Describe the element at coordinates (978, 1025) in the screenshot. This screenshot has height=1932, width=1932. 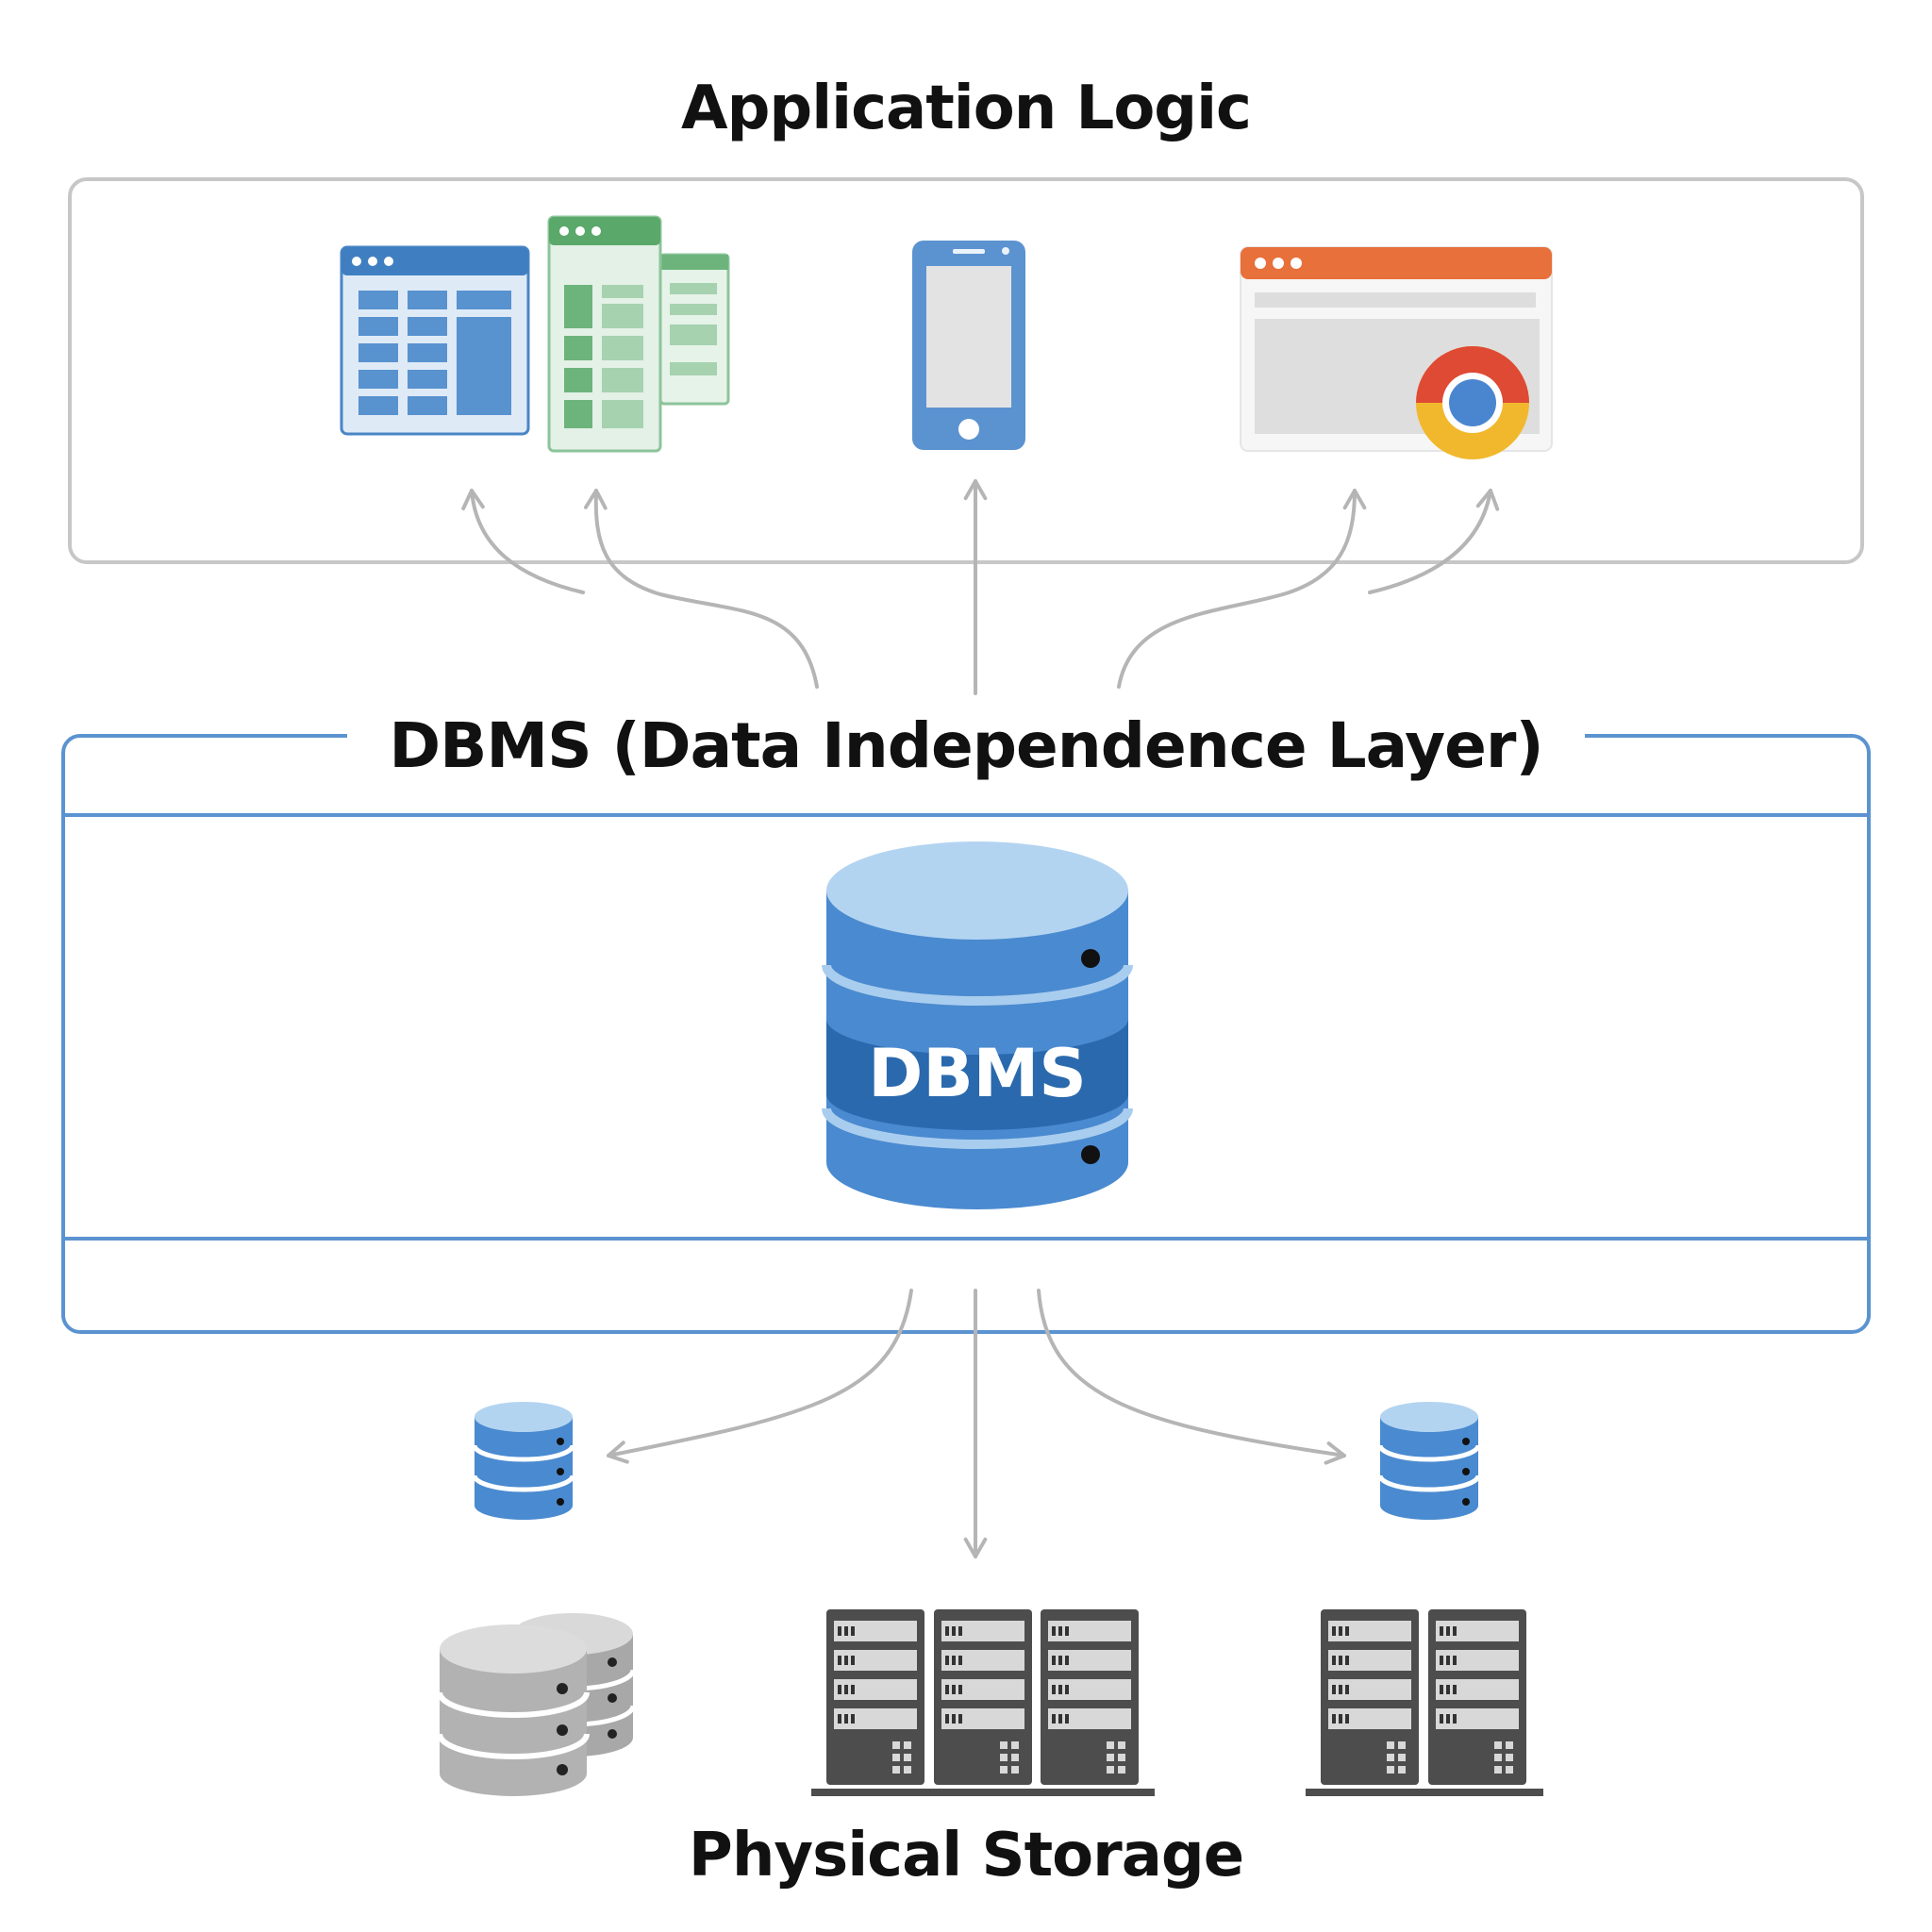
I see `dbms-database-icon: DBMS` at that location.